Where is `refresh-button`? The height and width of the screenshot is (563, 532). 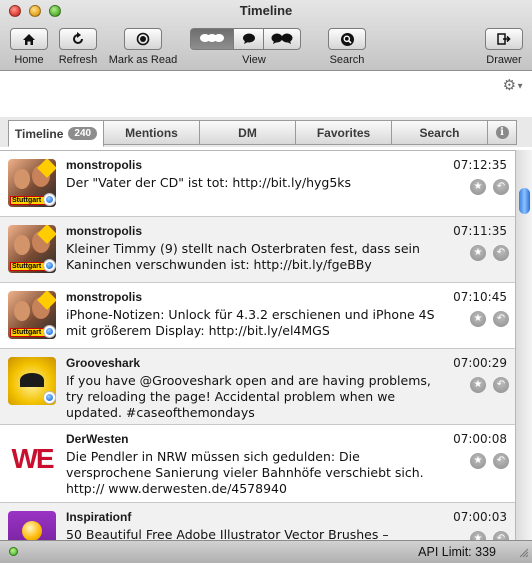 refresh-button is located at coordinates (78, 39).